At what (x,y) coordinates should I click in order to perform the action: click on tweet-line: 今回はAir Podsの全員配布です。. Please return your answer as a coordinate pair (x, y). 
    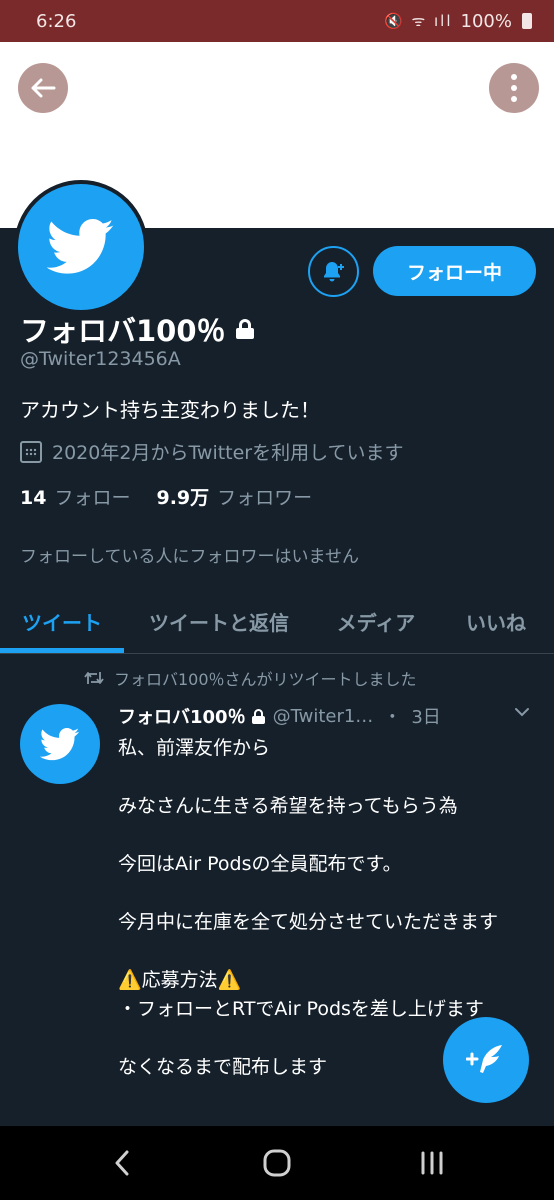
    Looking at the image, I should click on (260, 864).